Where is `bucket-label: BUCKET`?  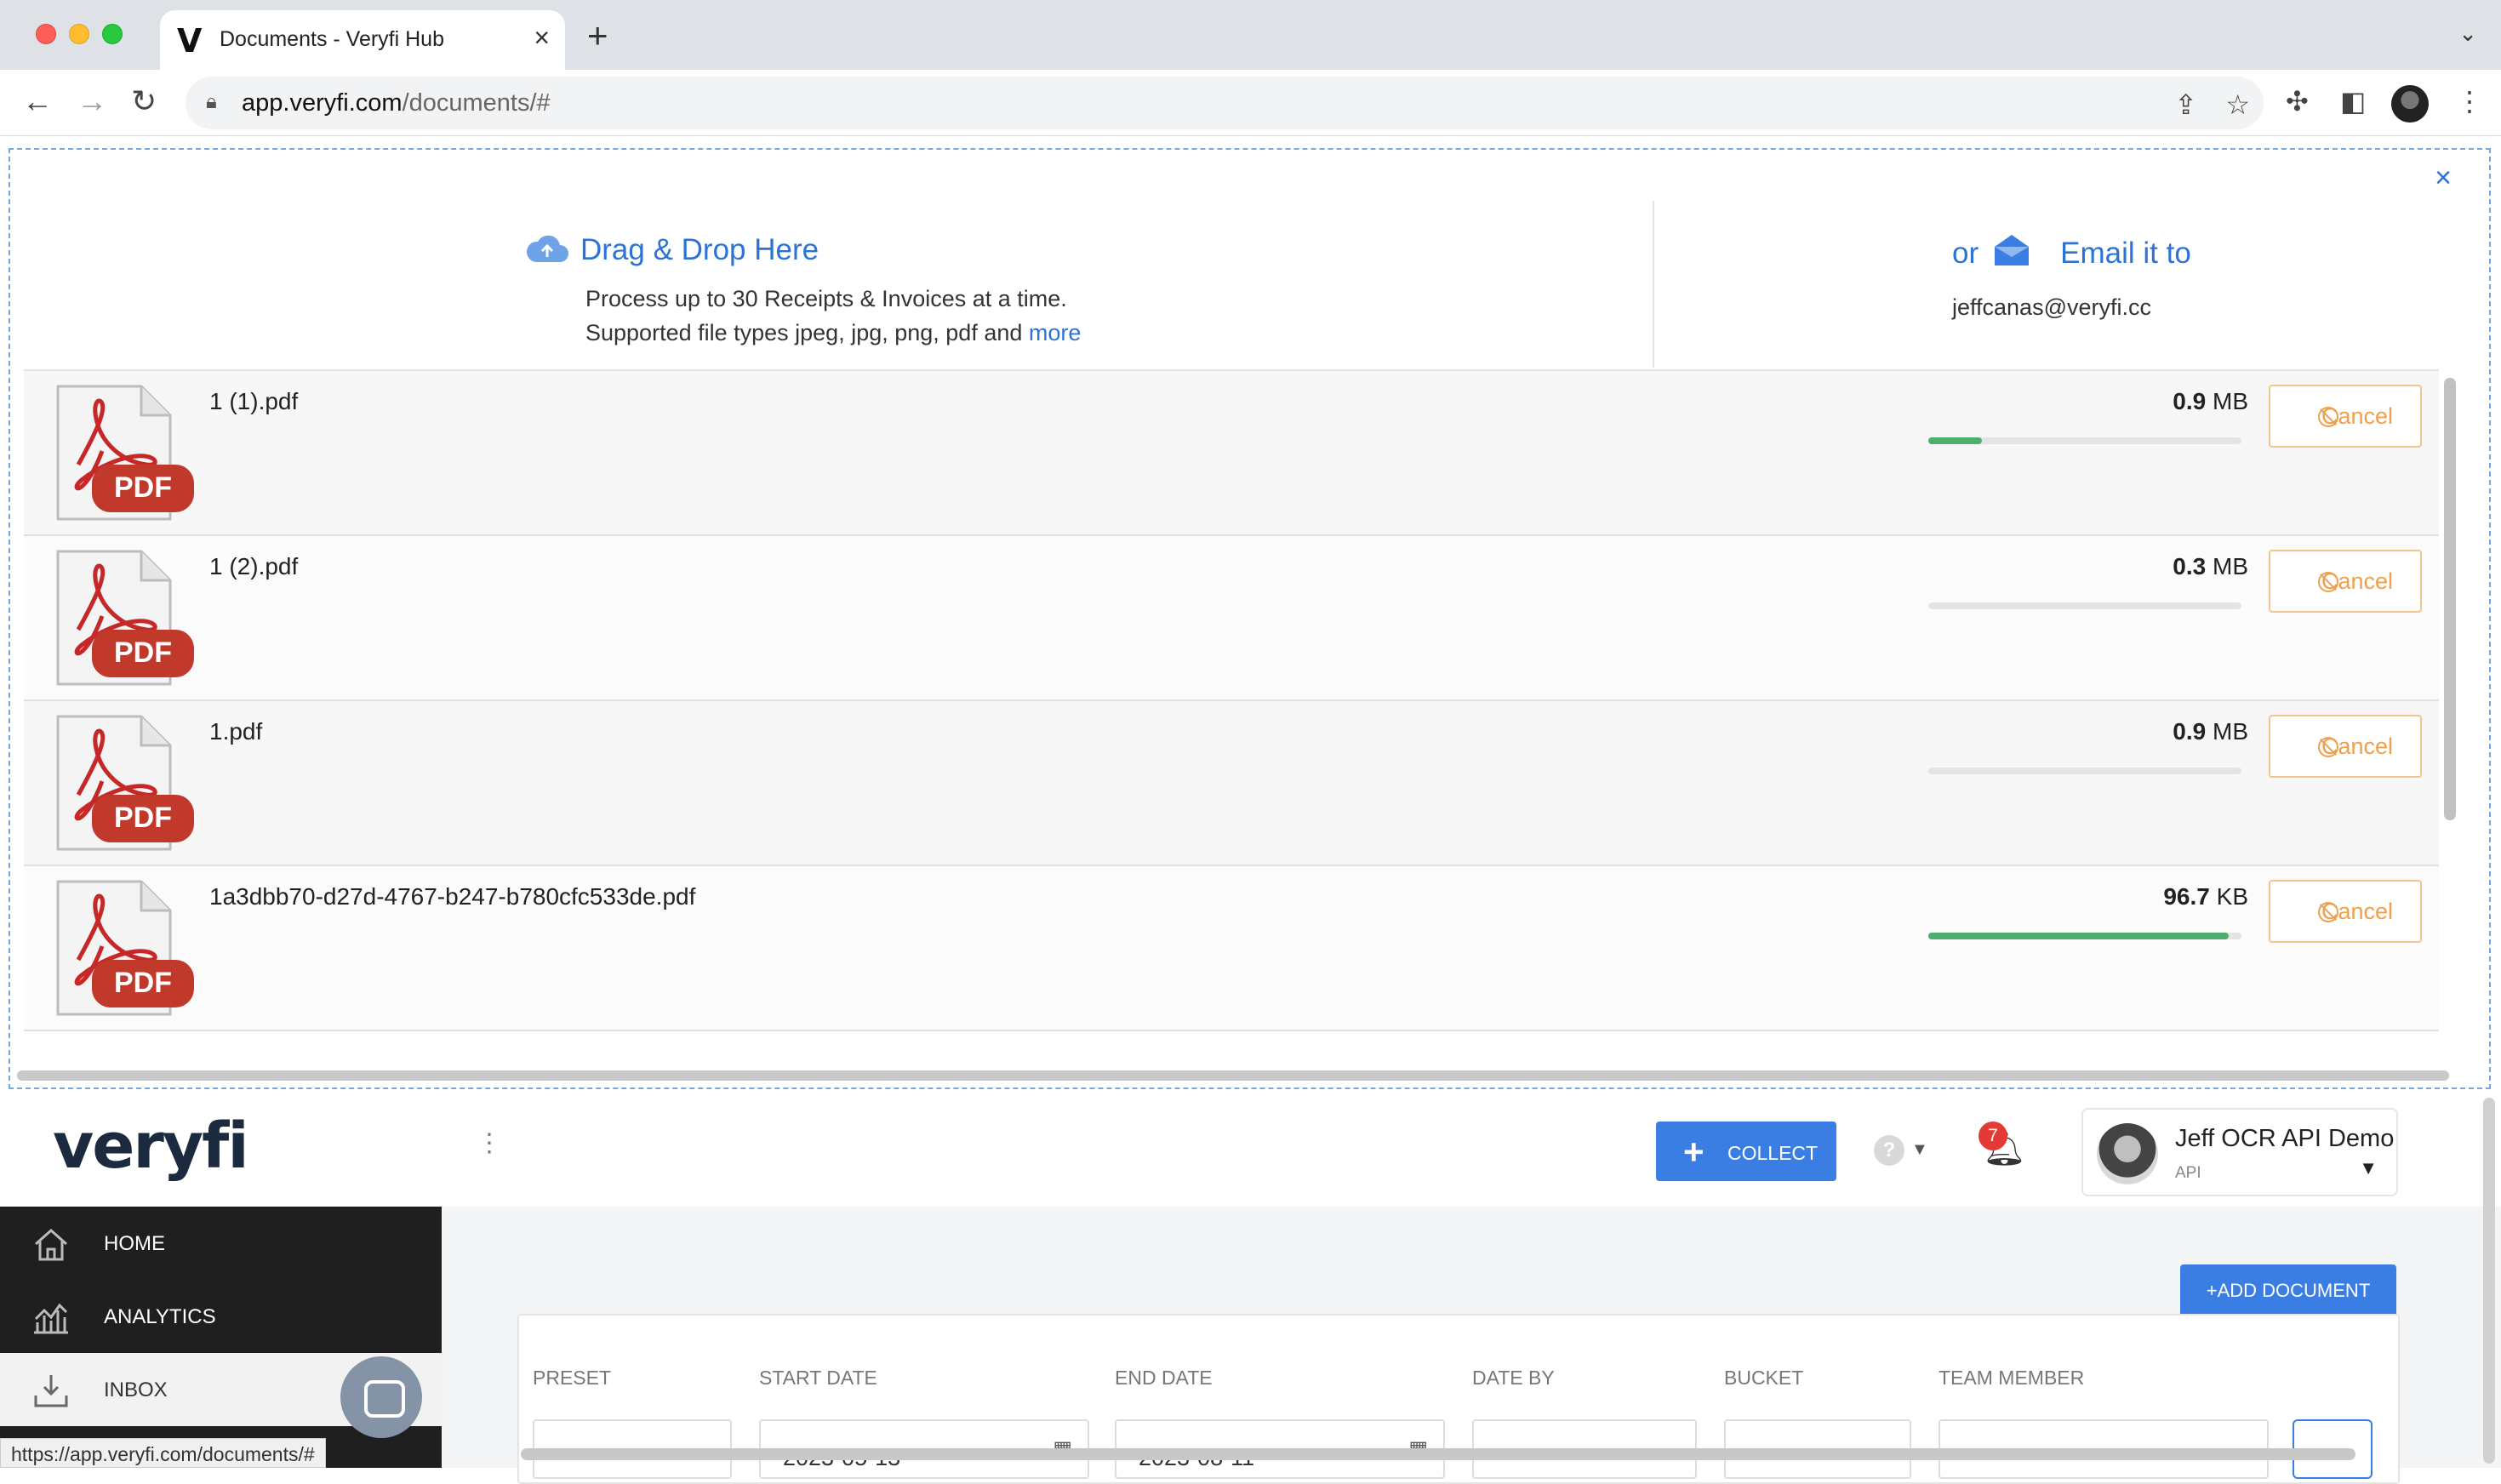 bucket-label: BUCKET is located at coordinates (1764, 1378).